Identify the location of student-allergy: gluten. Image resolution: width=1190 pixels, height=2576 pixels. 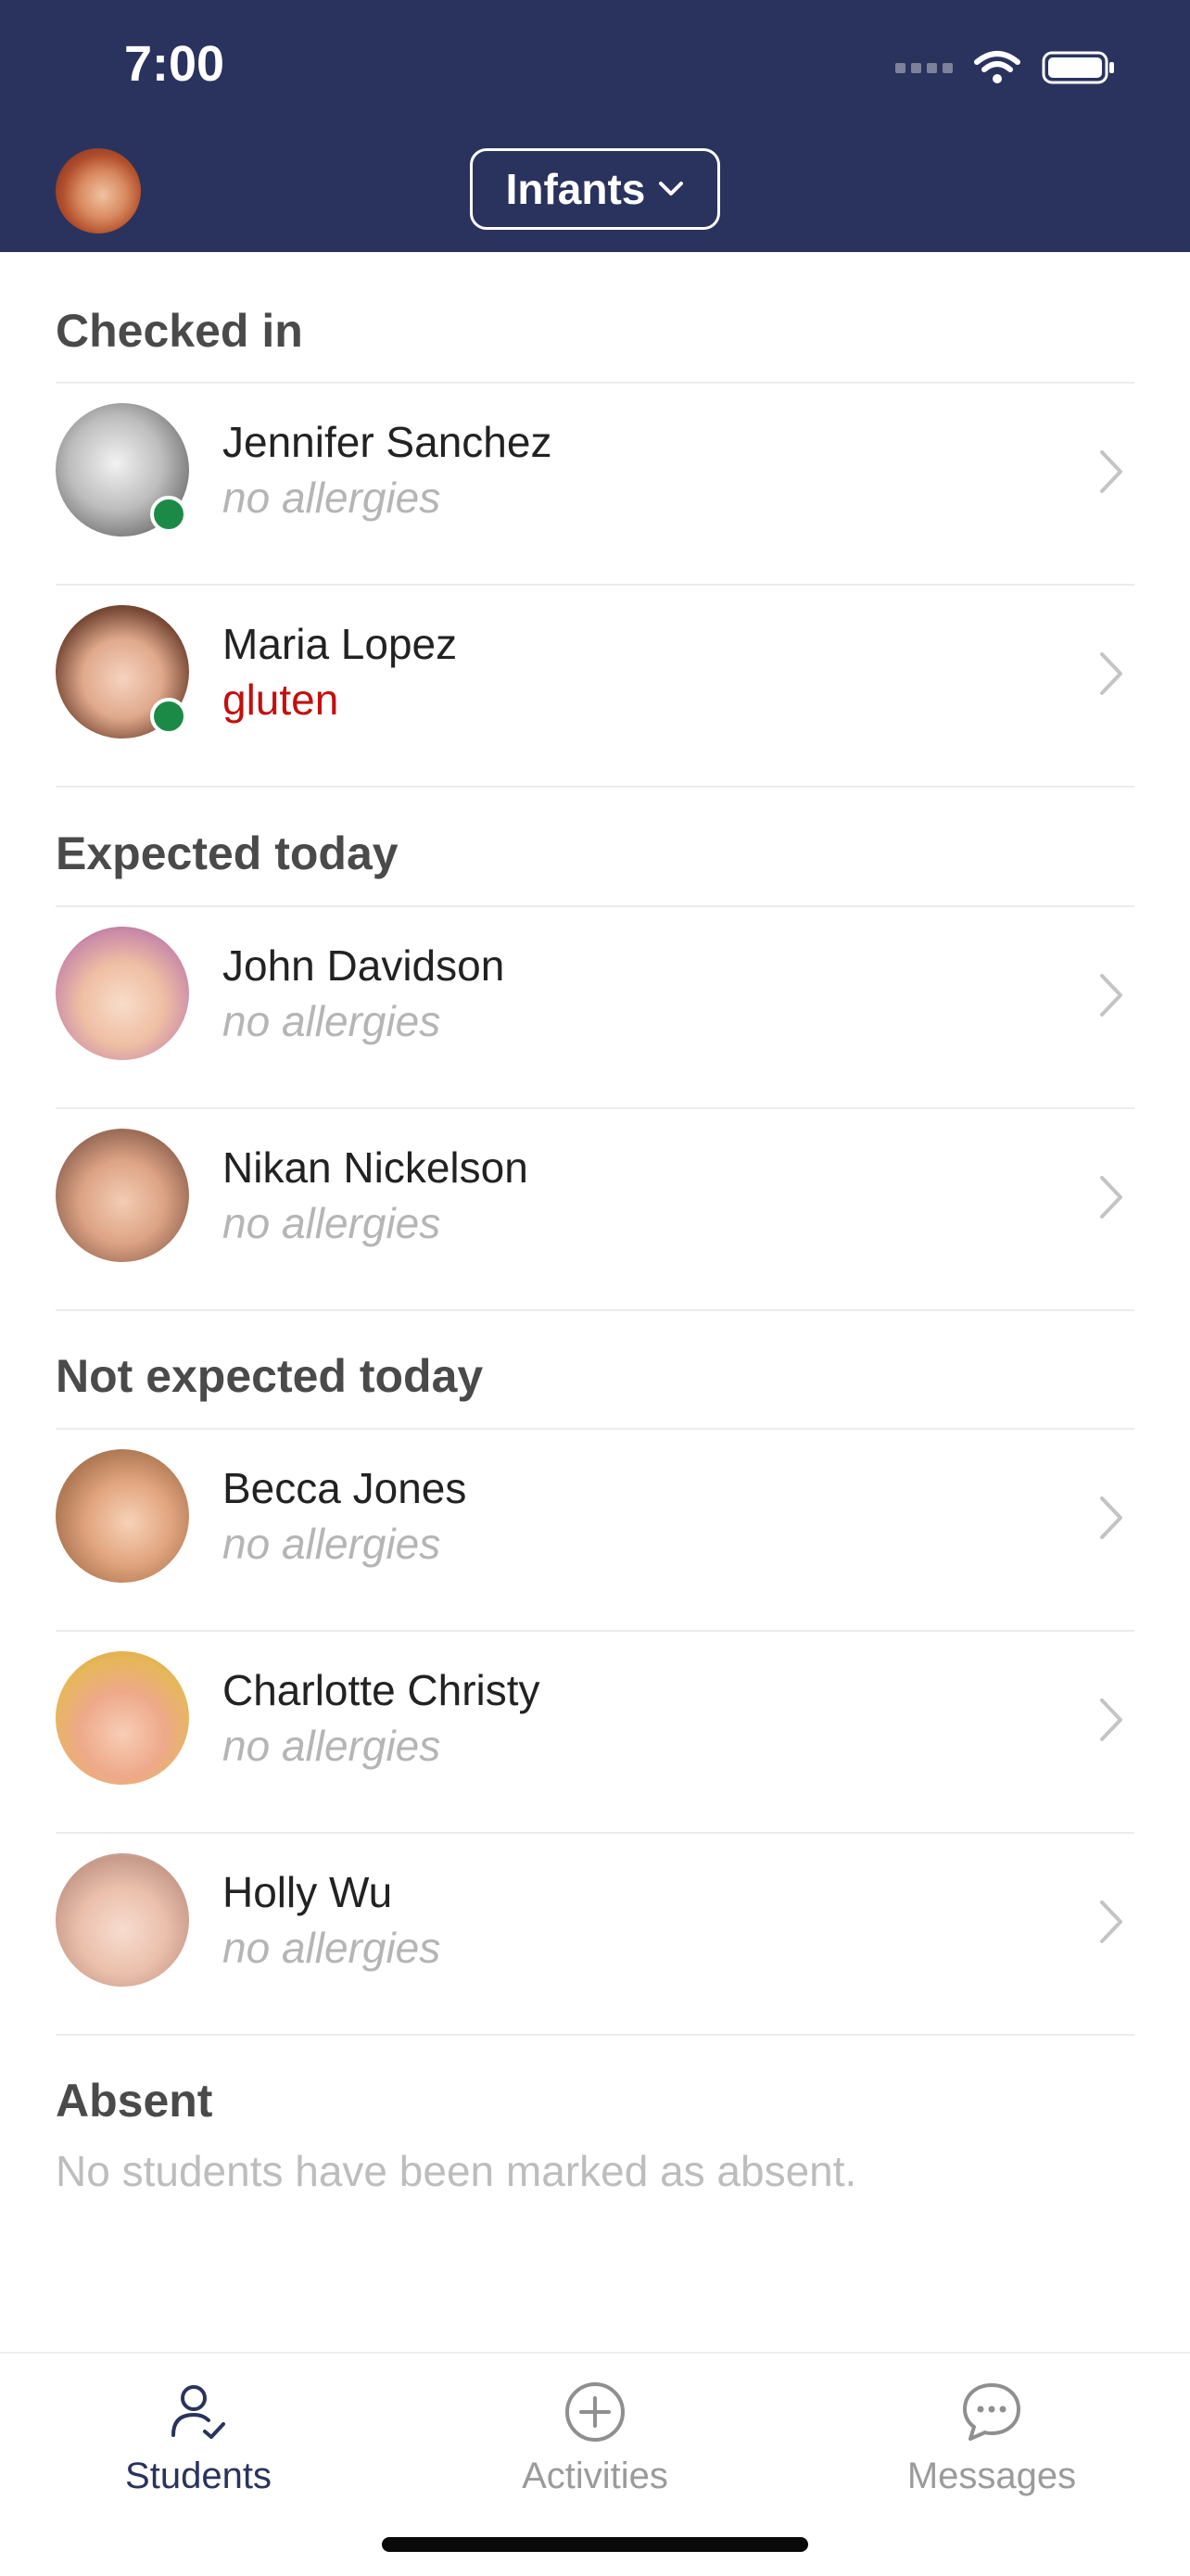
(280, 700).